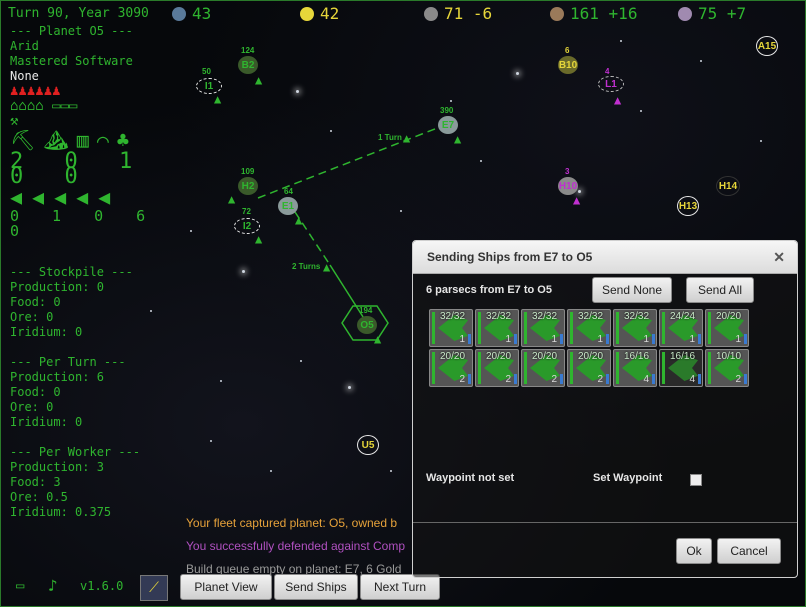 This screenshot has height=607, width=806. I want to click on ok-button: Ok, so click(694, 551).